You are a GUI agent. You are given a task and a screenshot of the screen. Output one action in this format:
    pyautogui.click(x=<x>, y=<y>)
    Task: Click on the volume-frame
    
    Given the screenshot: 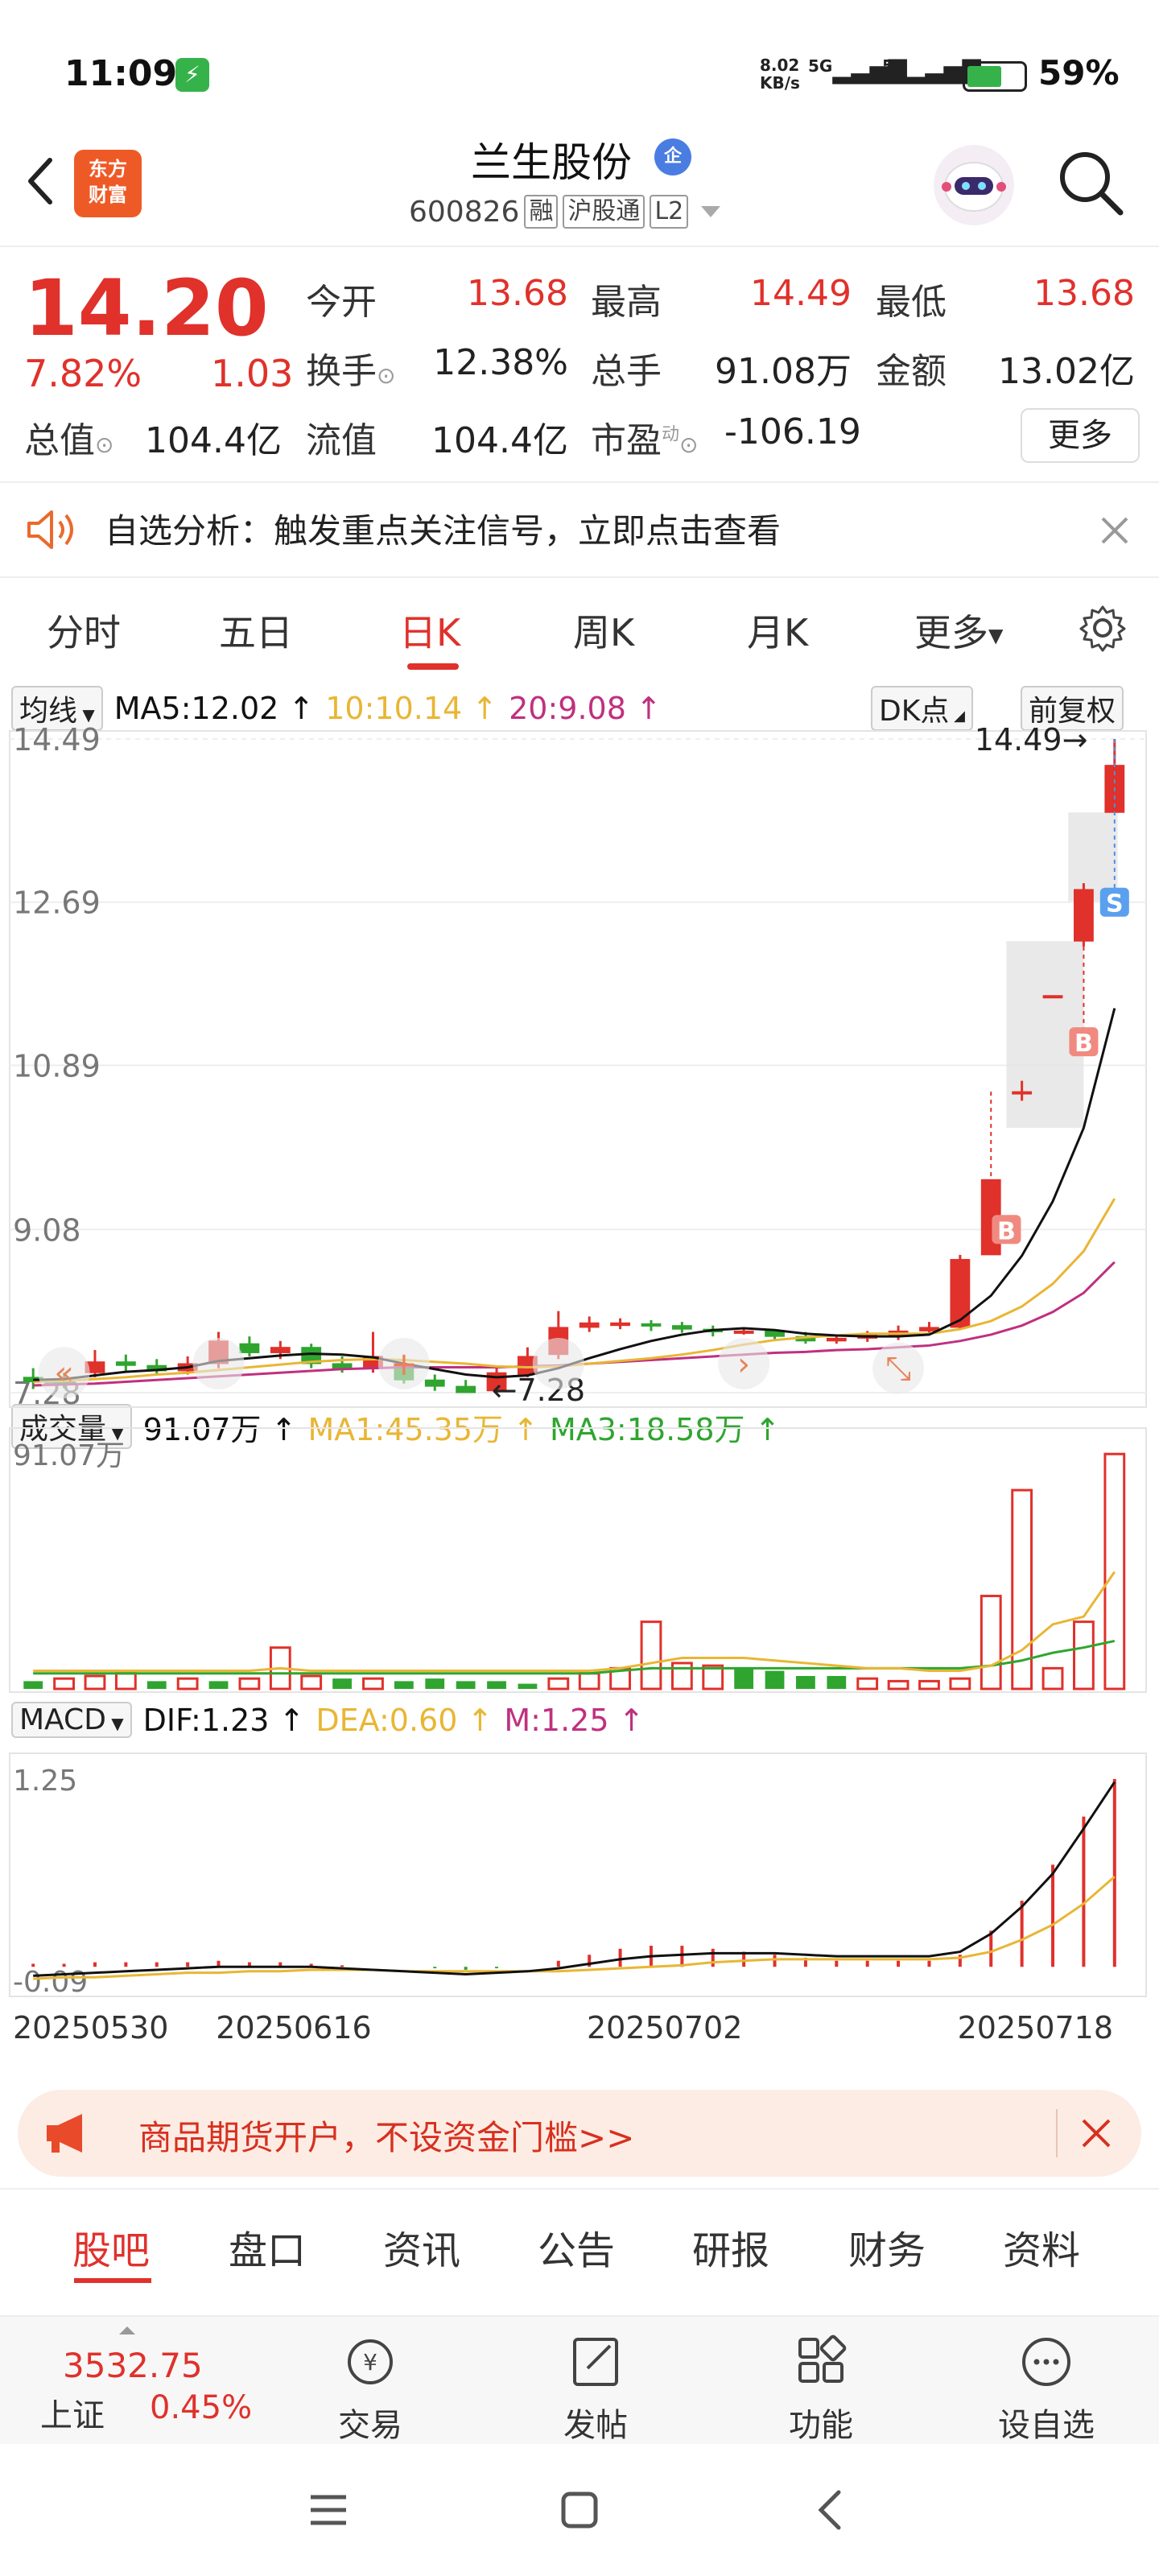 What is the action you would take?
    pyautogui.click(x=578, y=1560)
    